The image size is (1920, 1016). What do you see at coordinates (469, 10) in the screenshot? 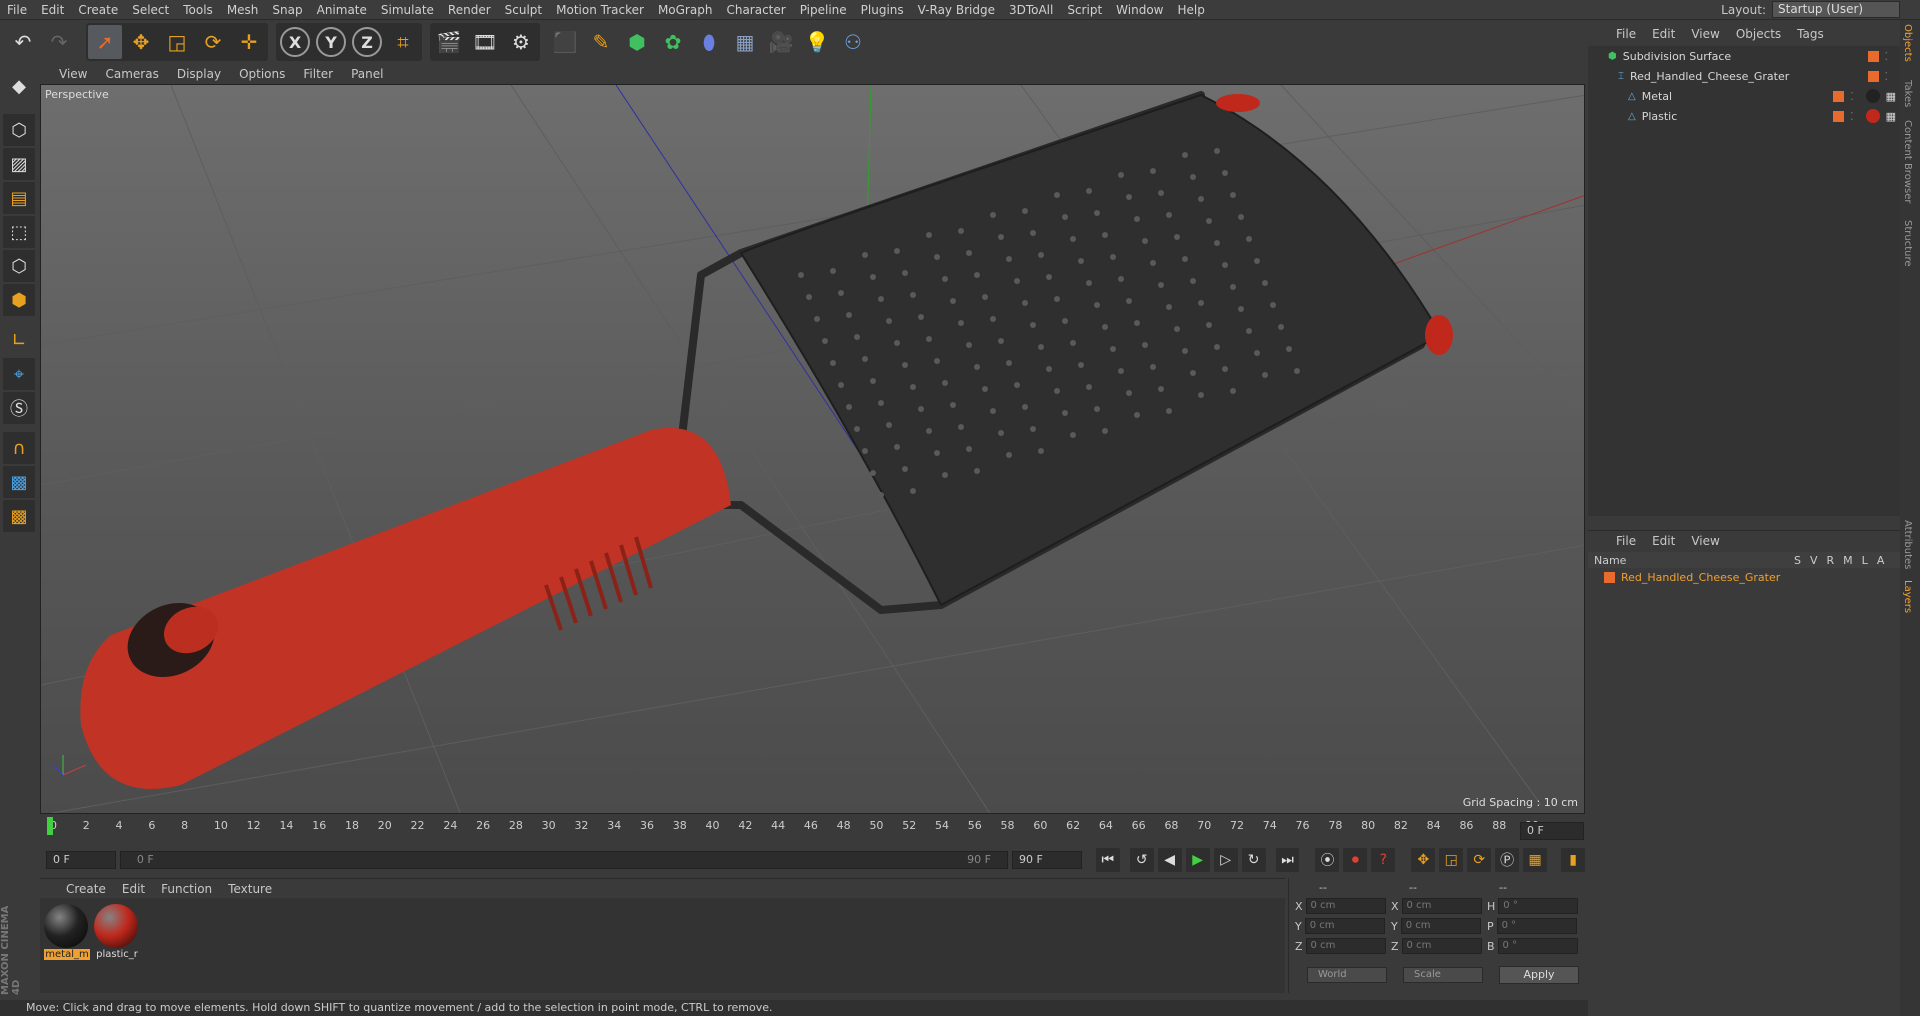
I see `menu-item-render: Render` at bounding box center [469, 10].